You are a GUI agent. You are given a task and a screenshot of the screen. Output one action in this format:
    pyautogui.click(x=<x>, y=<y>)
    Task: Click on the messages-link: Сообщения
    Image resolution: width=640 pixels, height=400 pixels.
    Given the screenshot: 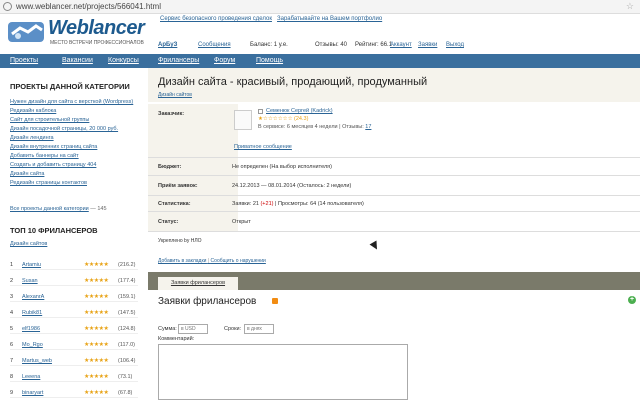 What is the action you would take?
    pyautogui.click(x=214, y=45)
    